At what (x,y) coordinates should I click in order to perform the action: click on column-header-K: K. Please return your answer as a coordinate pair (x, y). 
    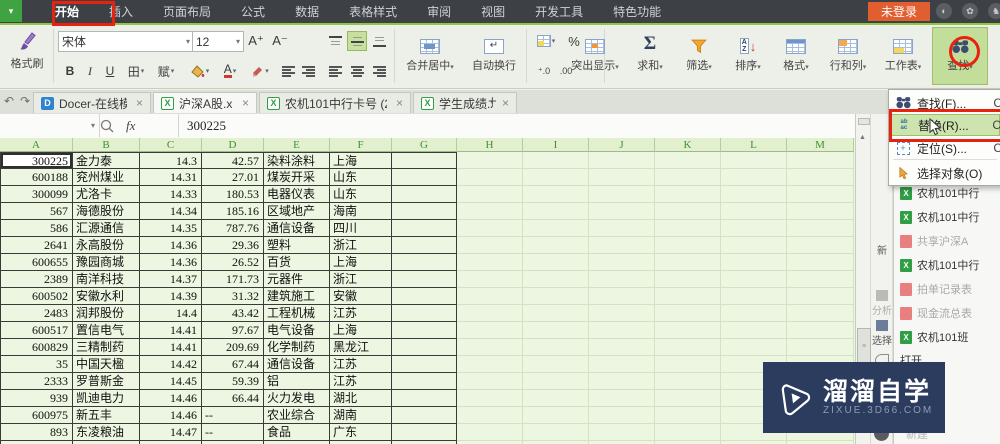
    Looking at the image, I should click on (688, 145).